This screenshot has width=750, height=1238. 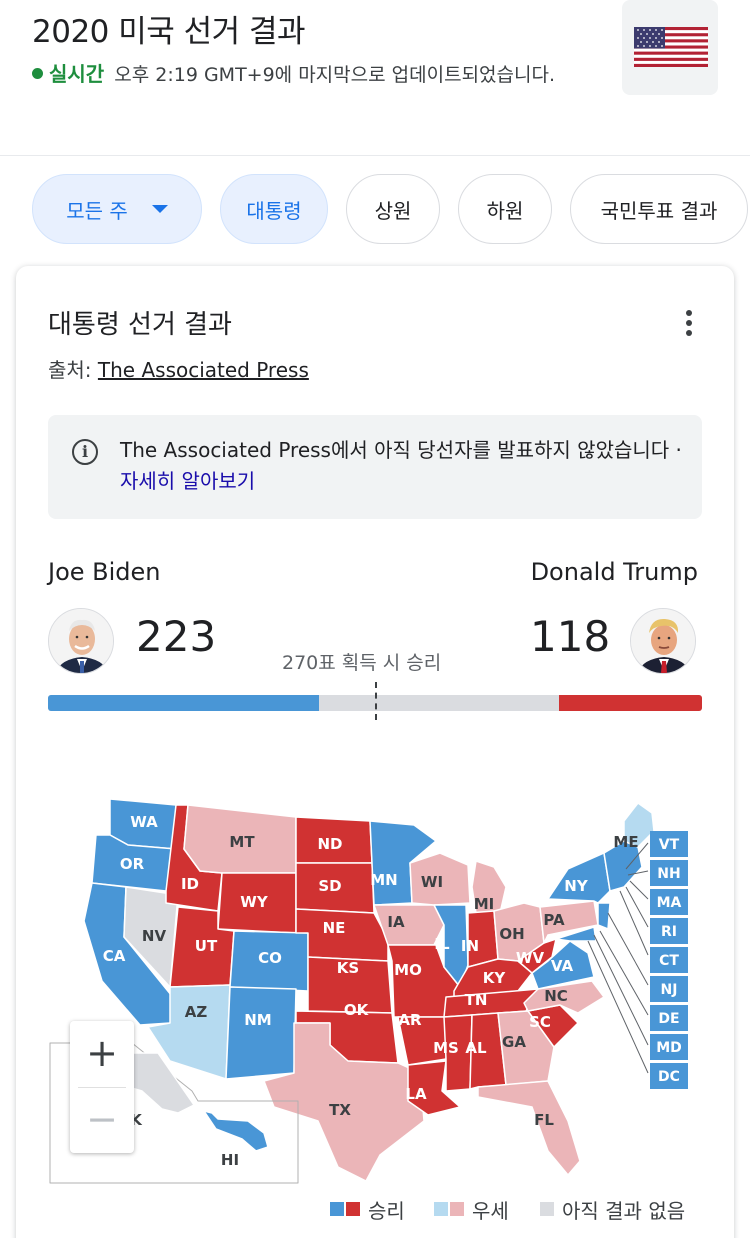 I want to click on state-label-ma: MA, so click(x=669, y=903).